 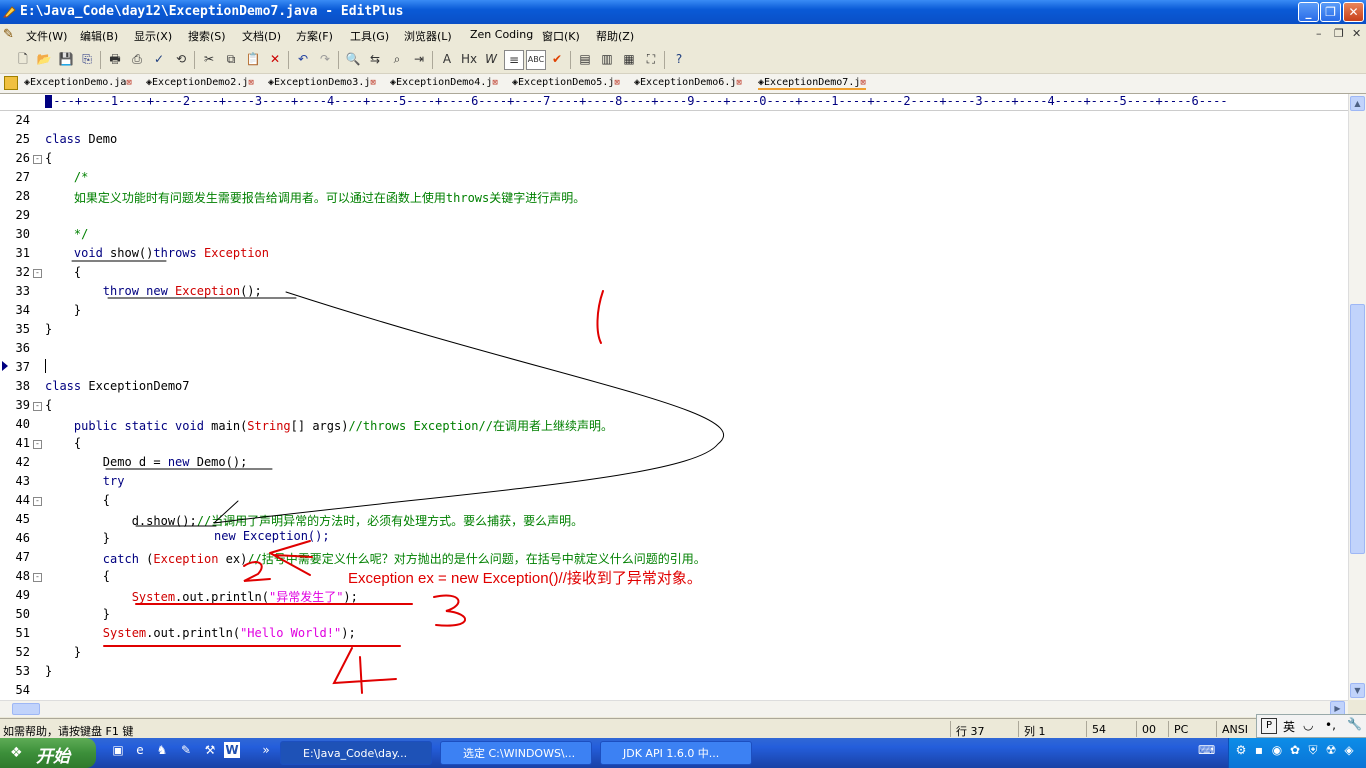 What do you see at coordinates (1357, 429) in the screenshot?
I see `vertical-scroll-thumb` at bounding box center [1357, 429].